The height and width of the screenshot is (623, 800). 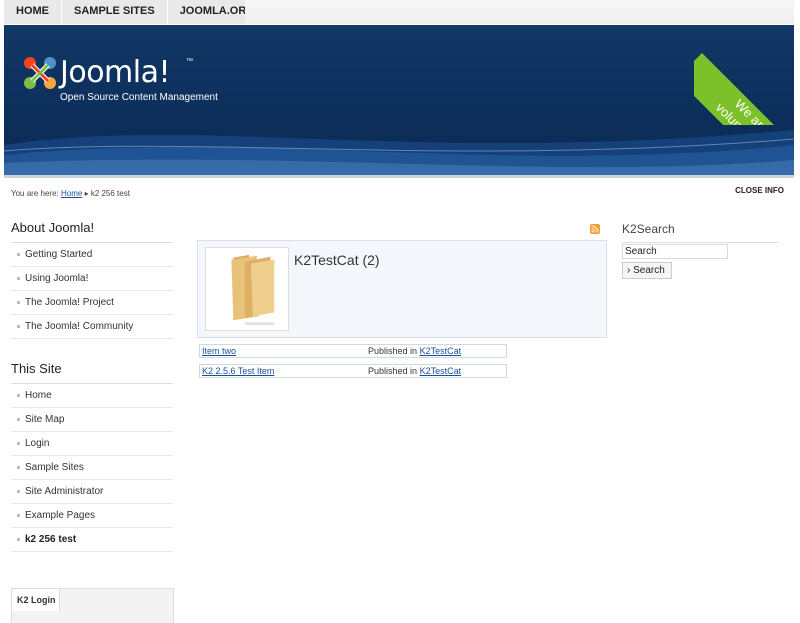 What do you see at coordinates (79, 326) in the screenshot?
I see `menu-item-label: The Joomla! Community` at bounding box center [79, 326].